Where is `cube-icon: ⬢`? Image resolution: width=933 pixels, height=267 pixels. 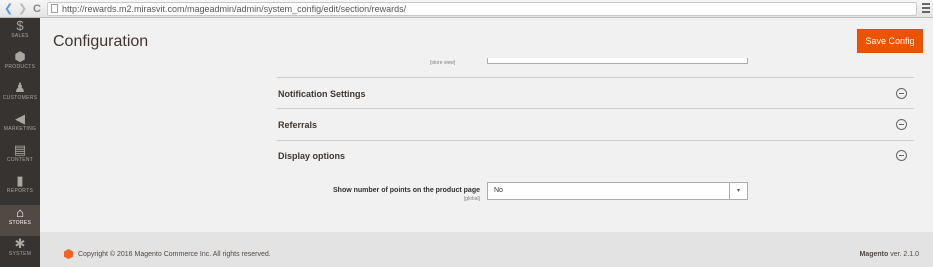 cube-icon: ⬢ is located at coordinates (20, 56).